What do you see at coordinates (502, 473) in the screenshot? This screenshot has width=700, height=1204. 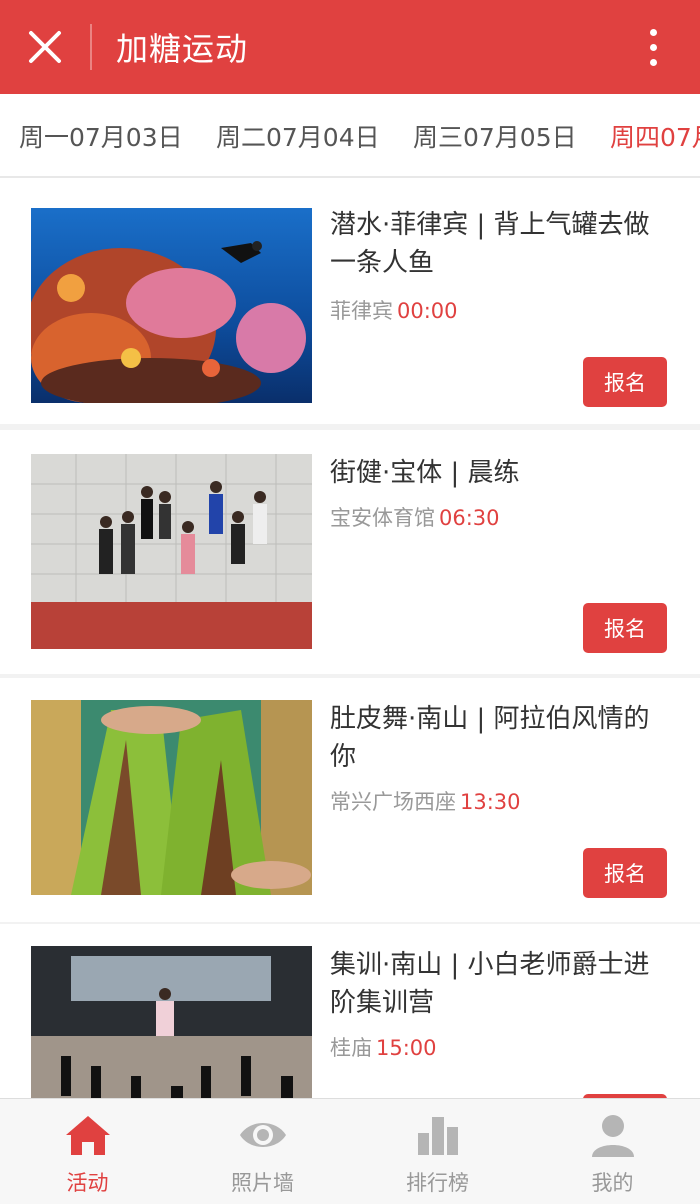 I see `event-title: 街健·宝体 | 晨练` at bounding box center [502, 473].